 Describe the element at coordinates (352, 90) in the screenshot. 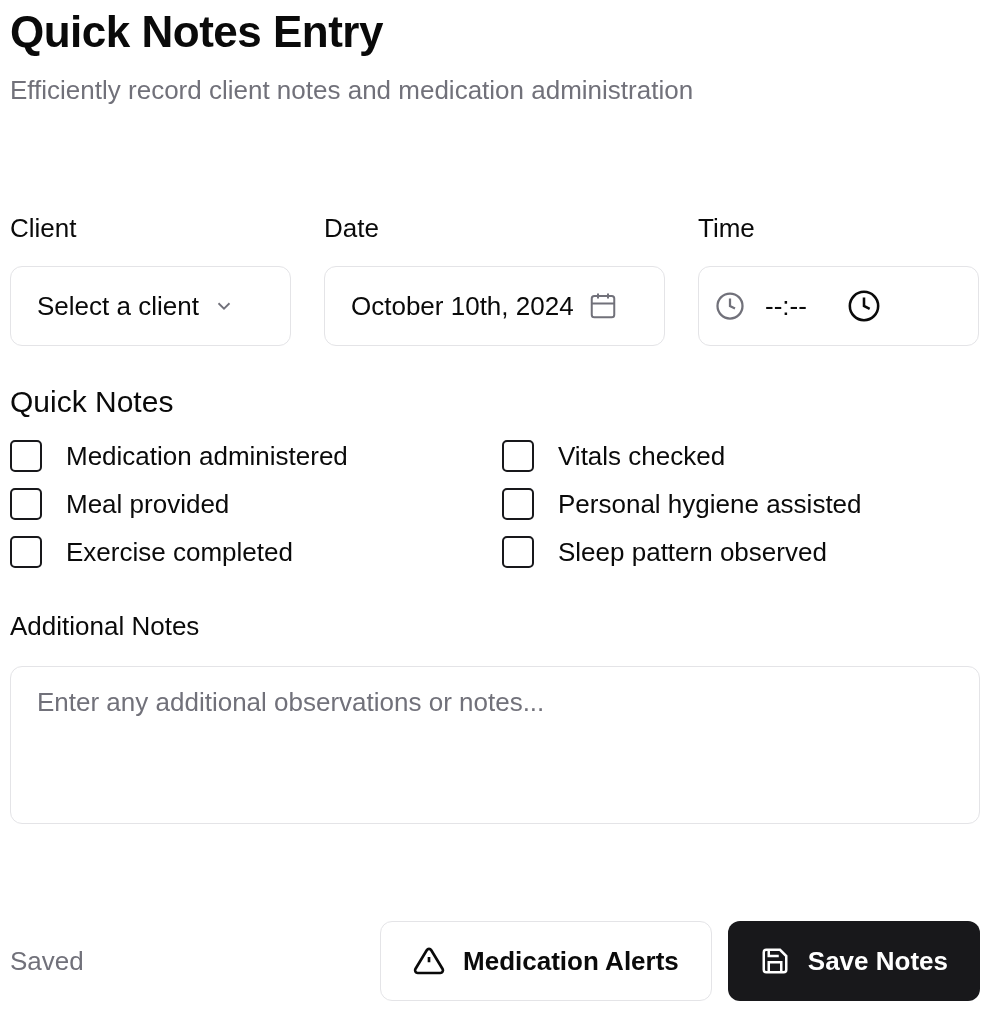

I see `page-subtitle: Efficiently record client notes and medication administration` at that location.